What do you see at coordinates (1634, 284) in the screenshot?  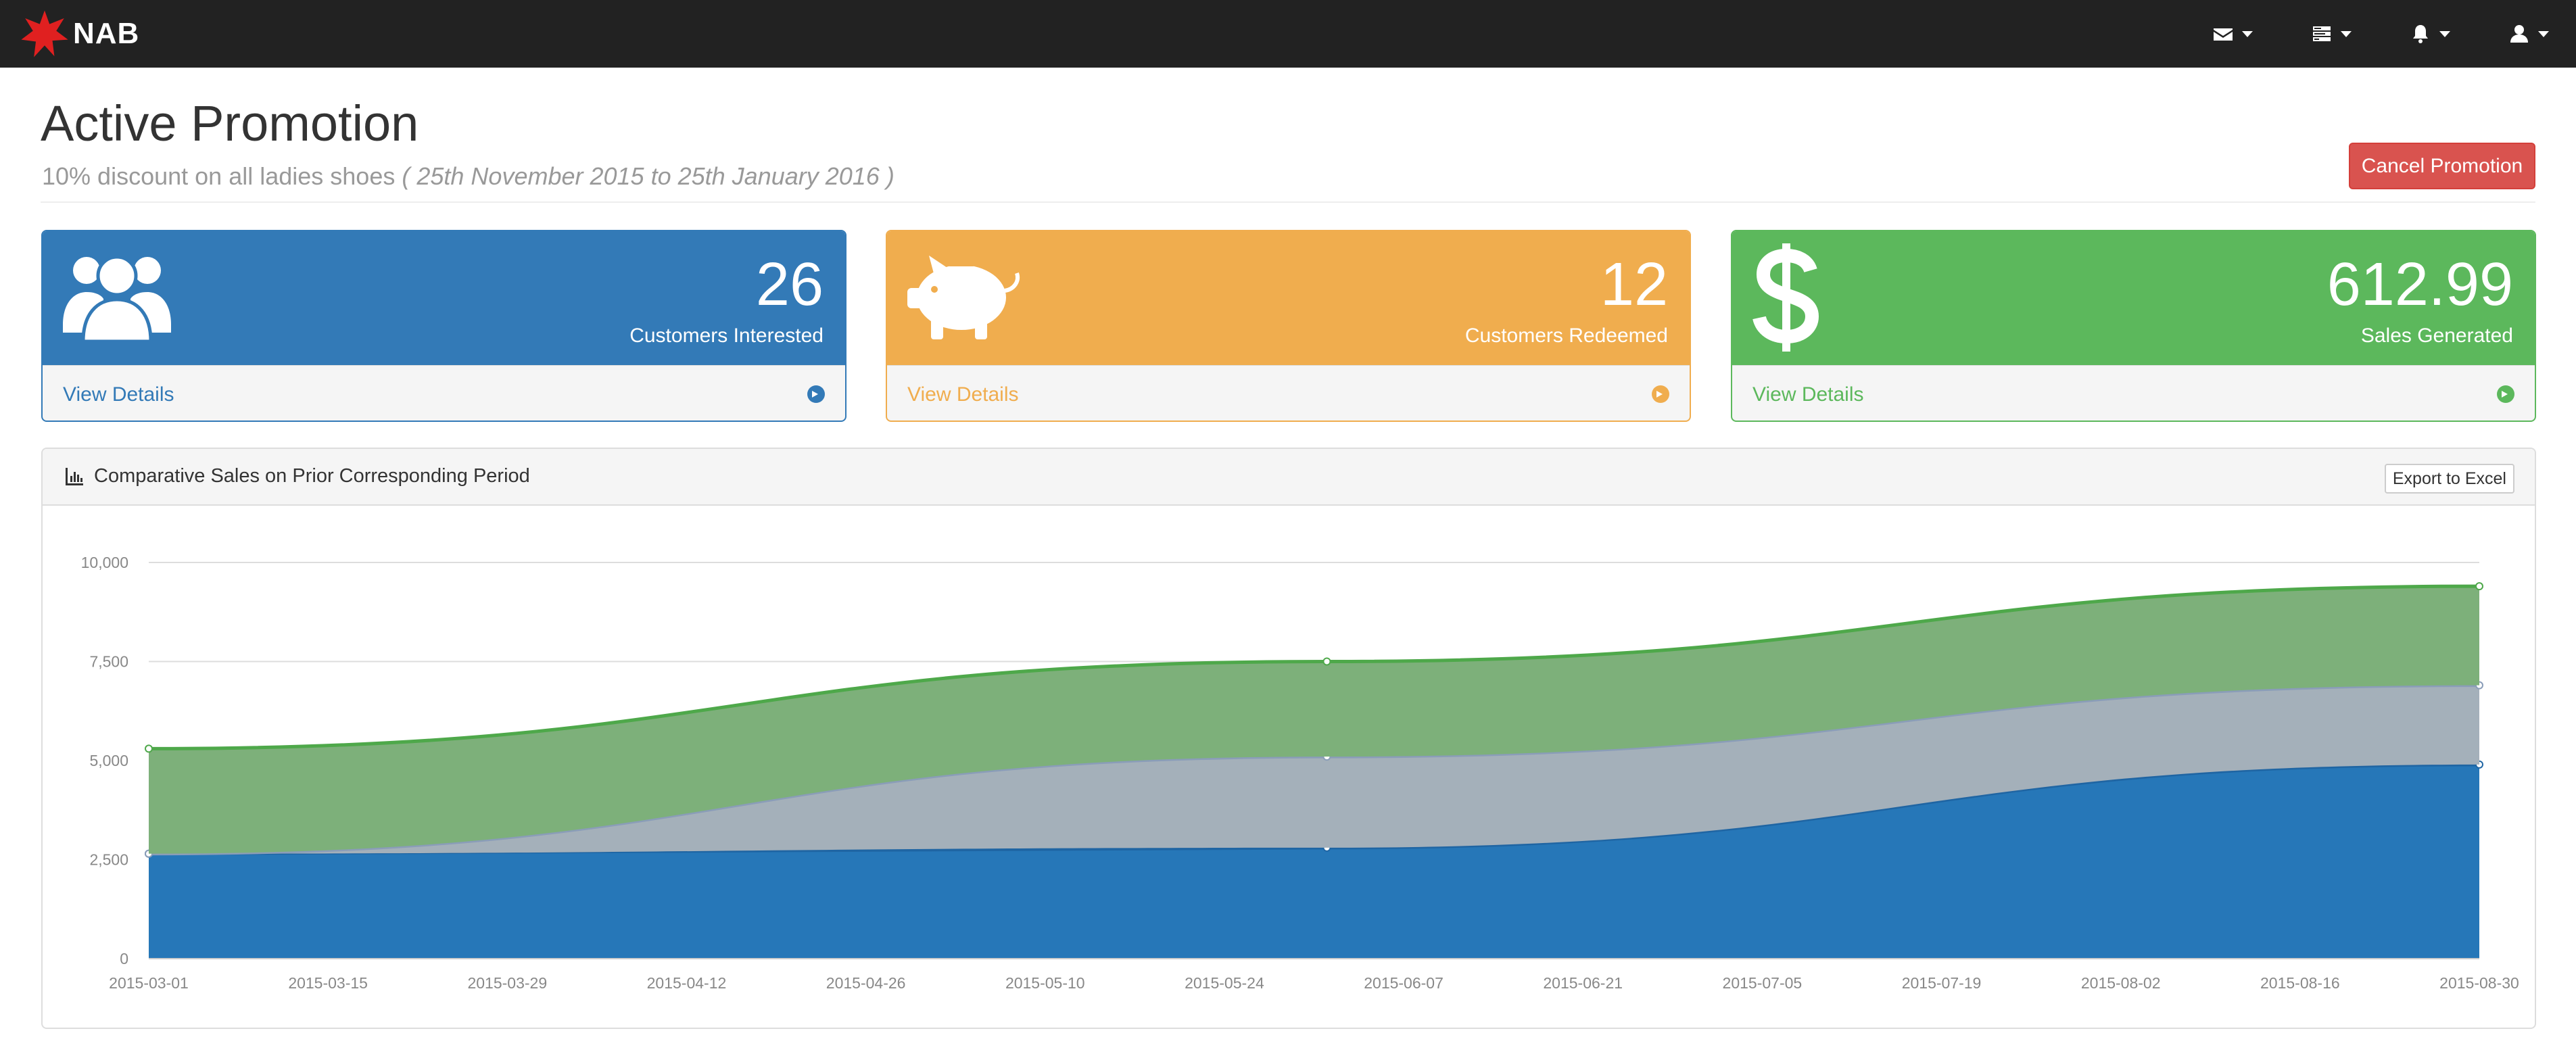 I see `customers-redeemed-count: 12` at bounding box center [1634, 284].